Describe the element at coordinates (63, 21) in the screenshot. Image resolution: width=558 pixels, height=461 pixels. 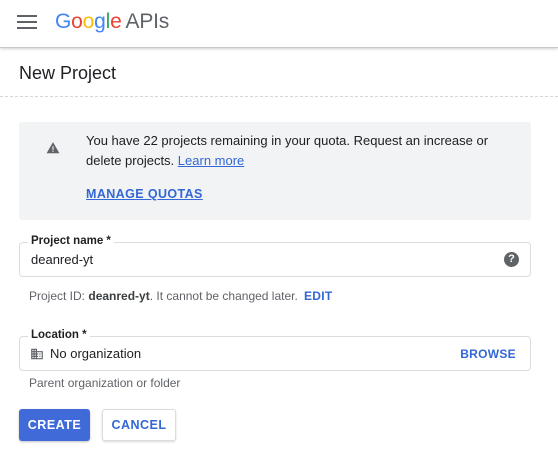
I see `logo-letter: G` at that location.